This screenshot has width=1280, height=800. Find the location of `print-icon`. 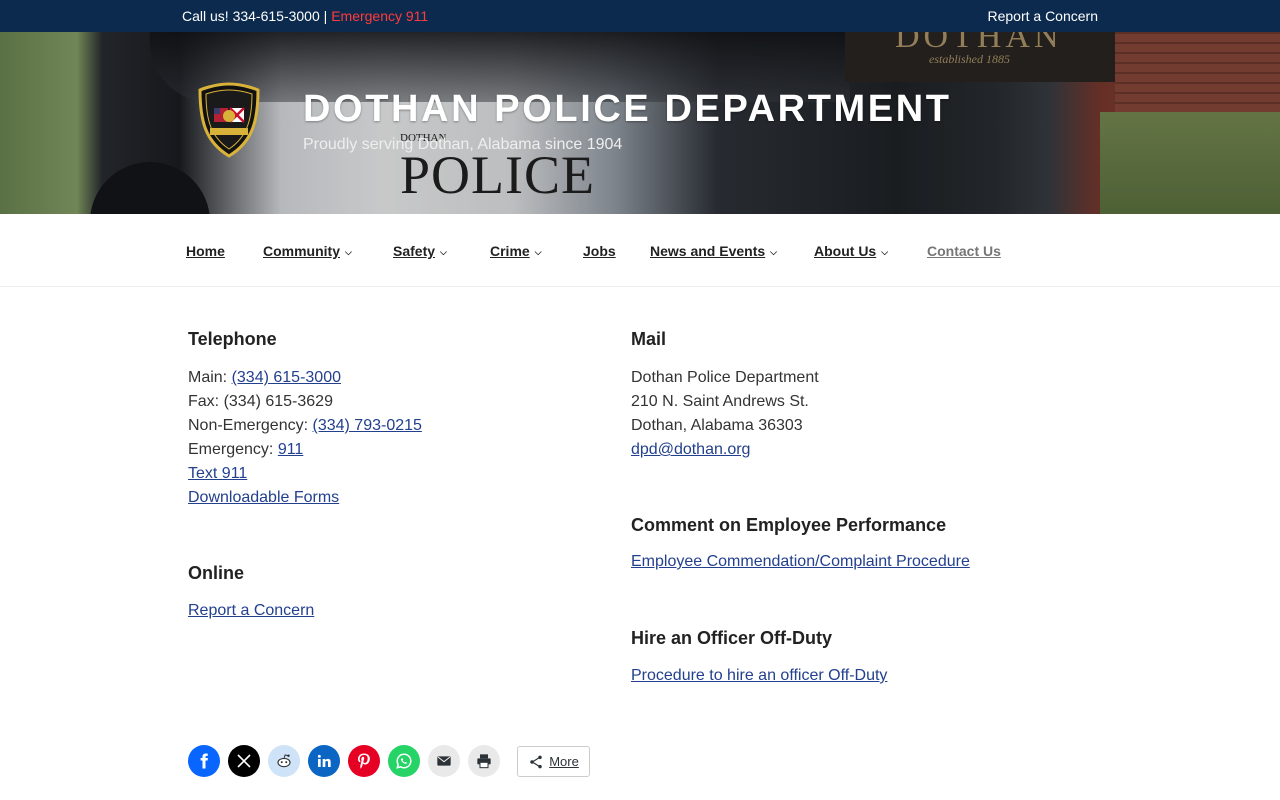

print-icon is located at coordinates (484, 761).